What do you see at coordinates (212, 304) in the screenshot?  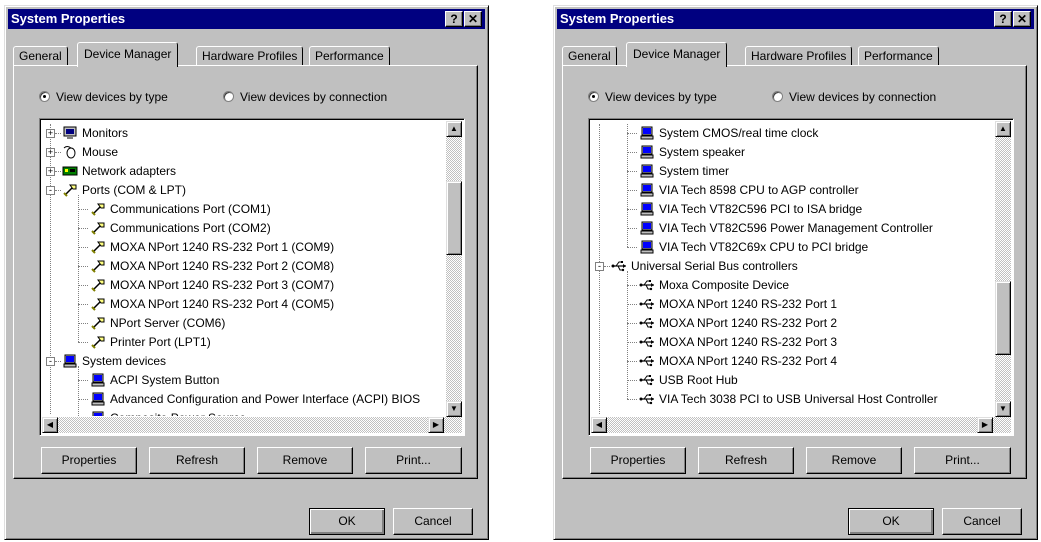 I see `tree-device-item: MOXA NPort 1240 RS-232 Port 4 (COM5)` at bounding box center [212, 304].